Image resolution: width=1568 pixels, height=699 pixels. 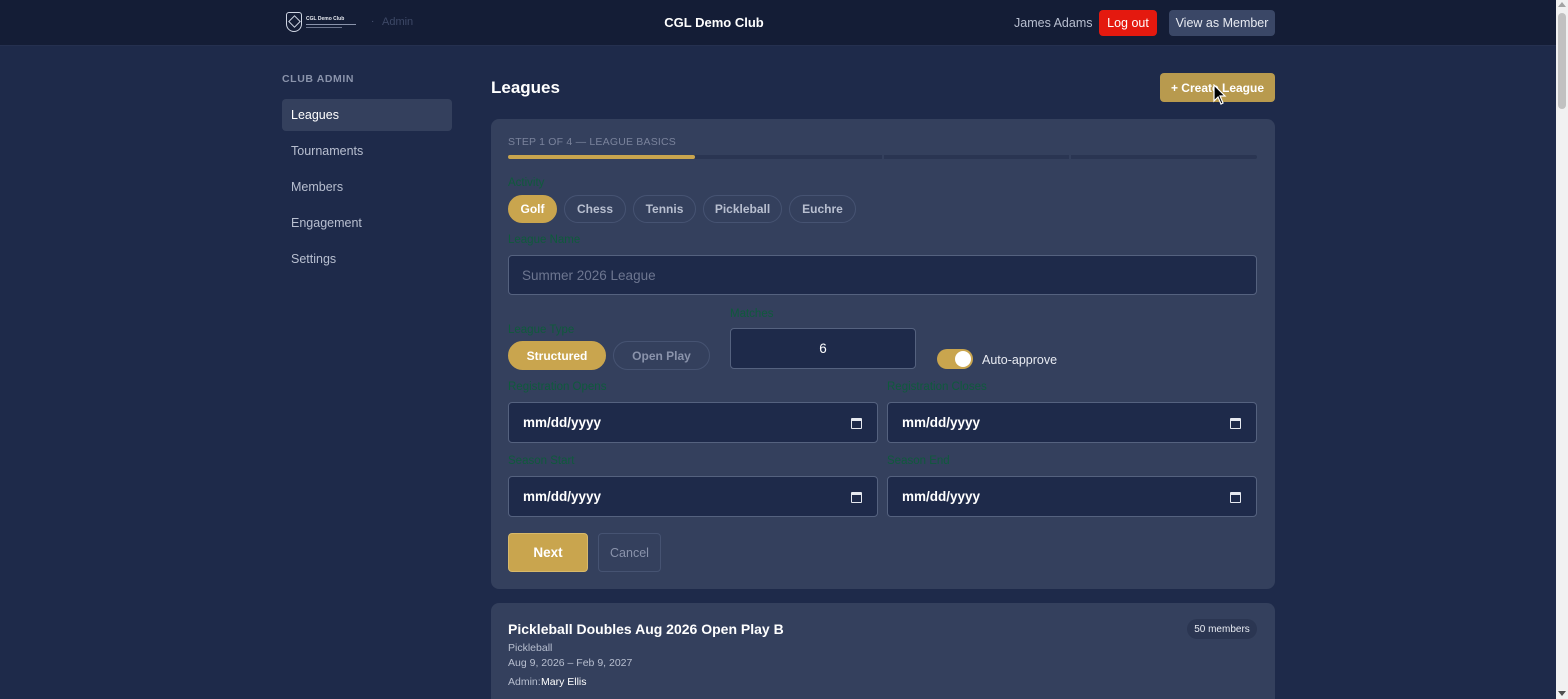 What do you see at coordinates (1072, 422) in the screenshot?
I see `registration-closes-input: mm/dd/yyyy` at bounding box center [1072, 422].